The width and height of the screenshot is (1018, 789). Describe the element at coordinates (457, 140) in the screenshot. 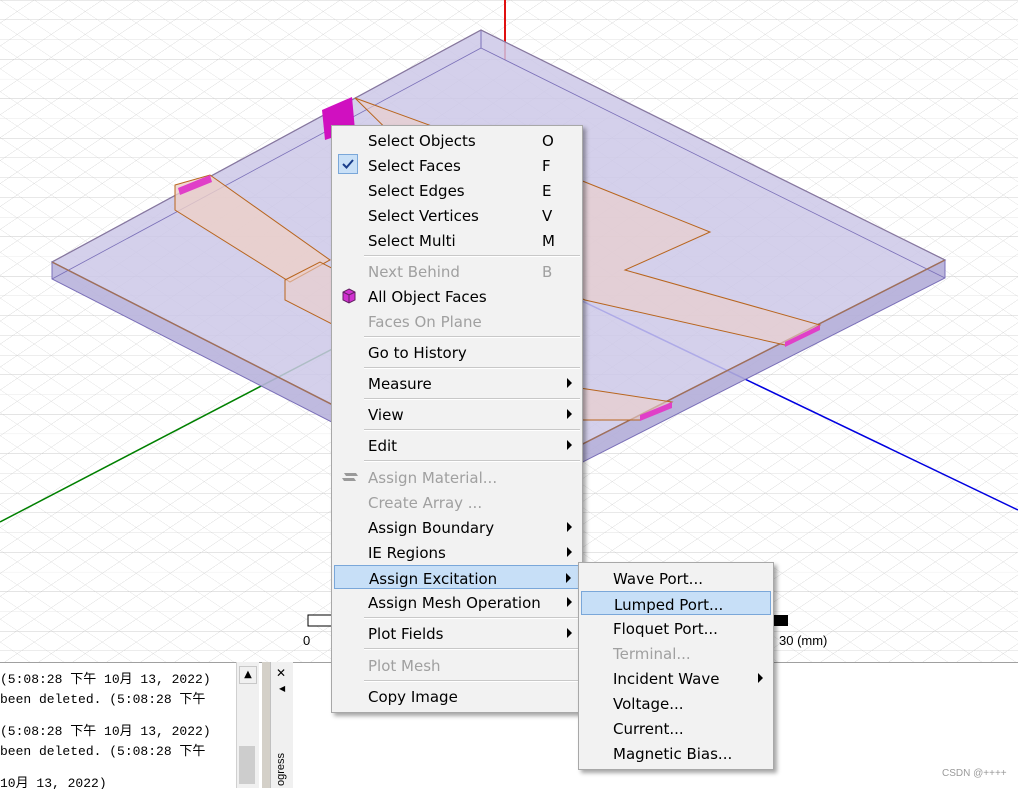

I see `menu-item-select-objects: Select Objects O` at that location.